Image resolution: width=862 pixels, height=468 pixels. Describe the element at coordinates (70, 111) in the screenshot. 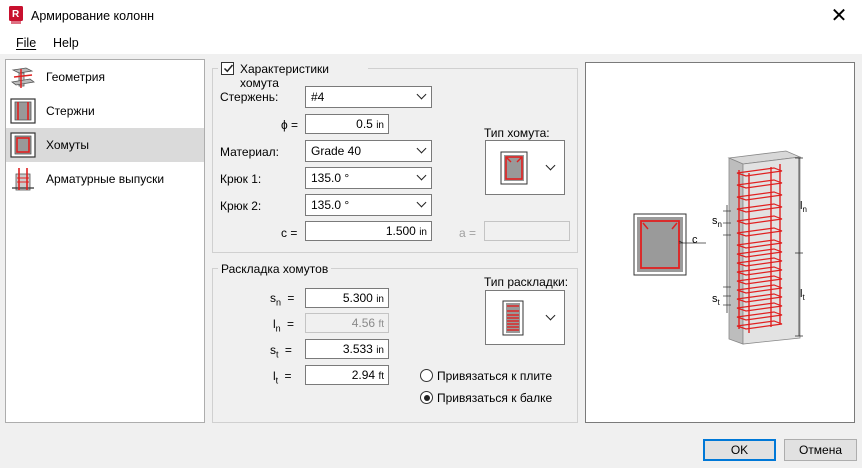

I see `nav-label: Стержни` at that location.